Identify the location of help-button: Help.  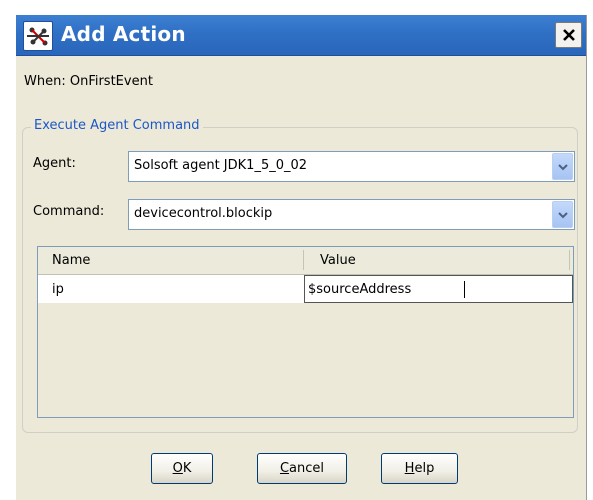
(419, 468).